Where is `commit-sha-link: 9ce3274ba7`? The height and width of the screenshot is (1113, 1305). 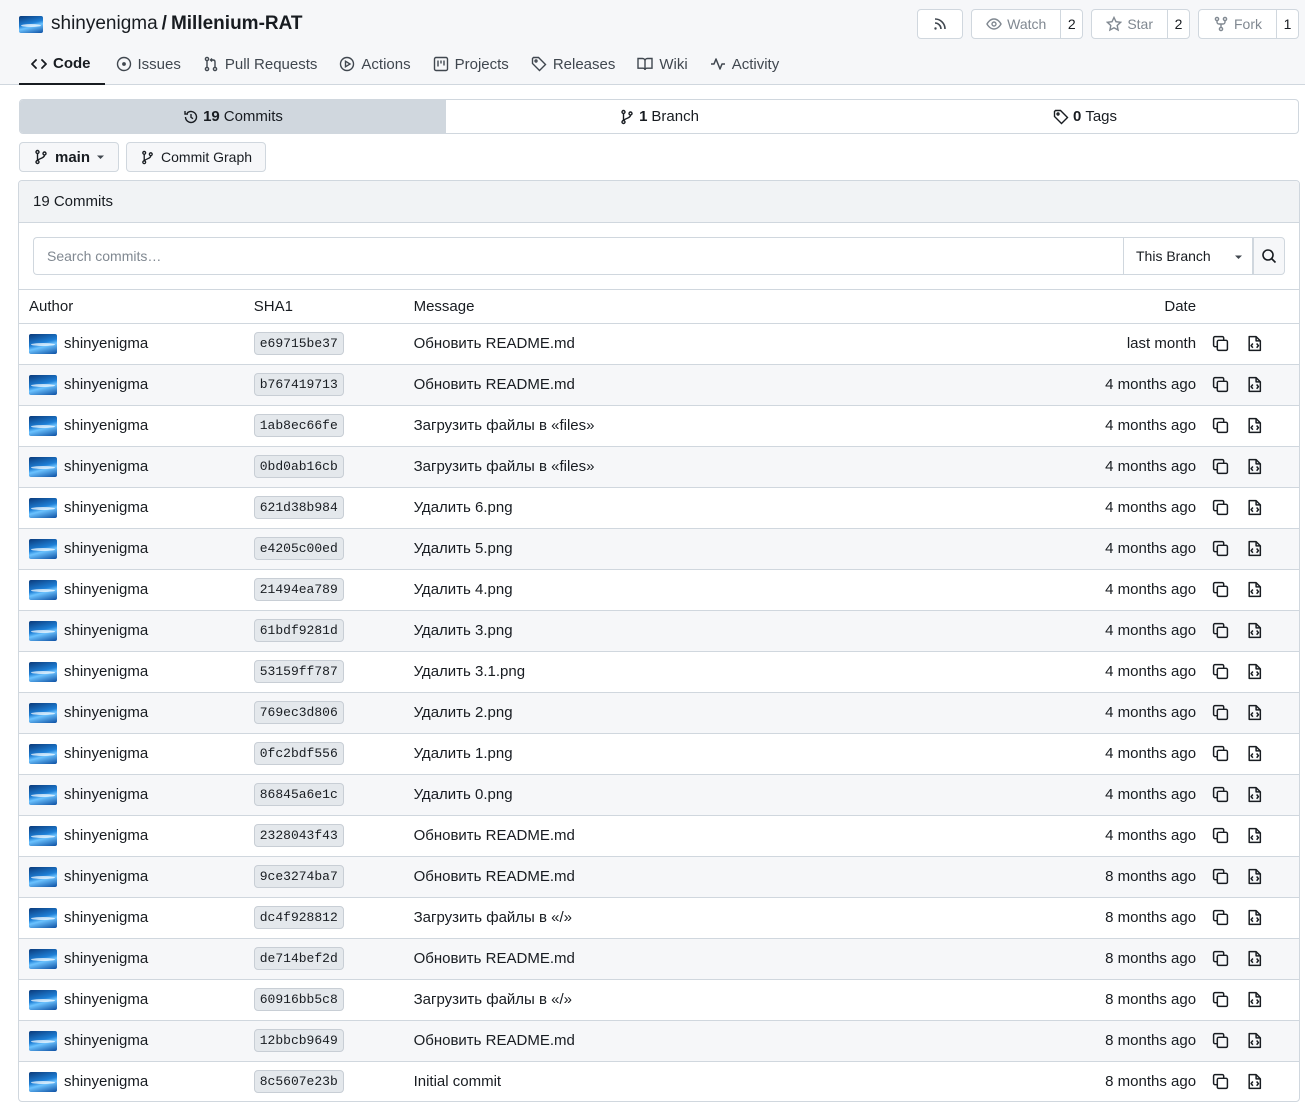
commit-sha-link: 9ce3274ba7 is located at coordinates (298, 876).